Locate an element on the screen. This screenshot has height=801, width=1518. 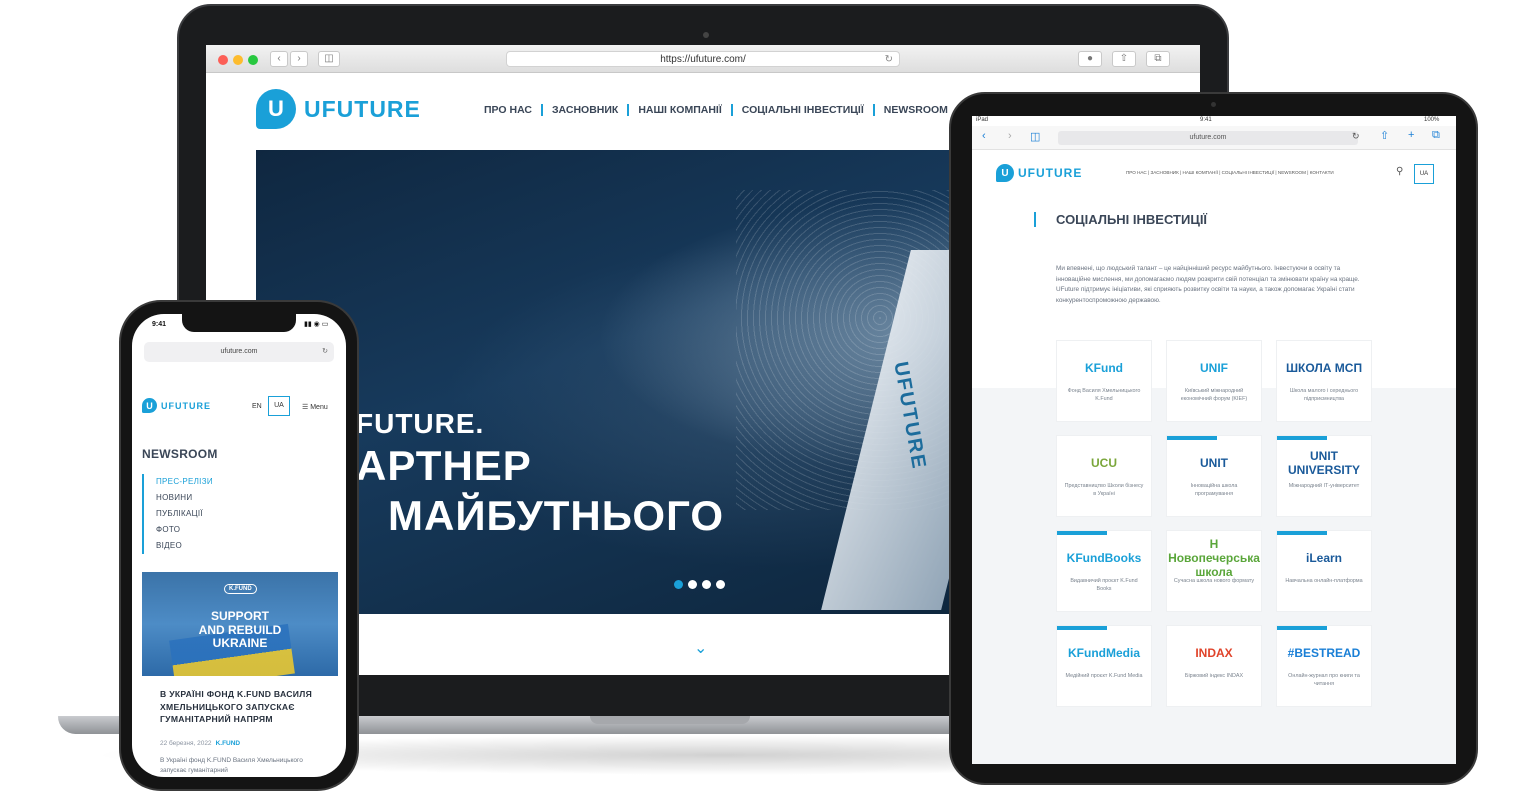
subnav-item-news: НОВИНИ is located at coordinates (177, 498).